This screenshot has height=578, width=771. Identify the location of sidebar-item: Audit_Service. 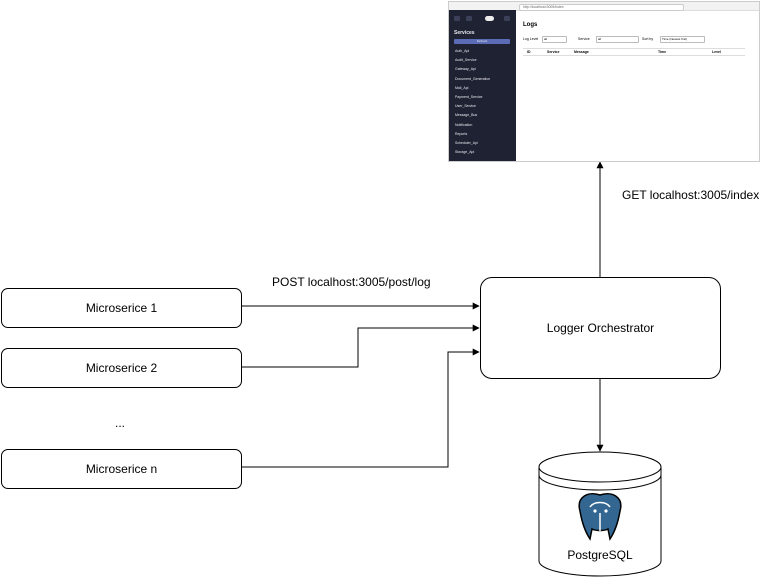
(466, 60).